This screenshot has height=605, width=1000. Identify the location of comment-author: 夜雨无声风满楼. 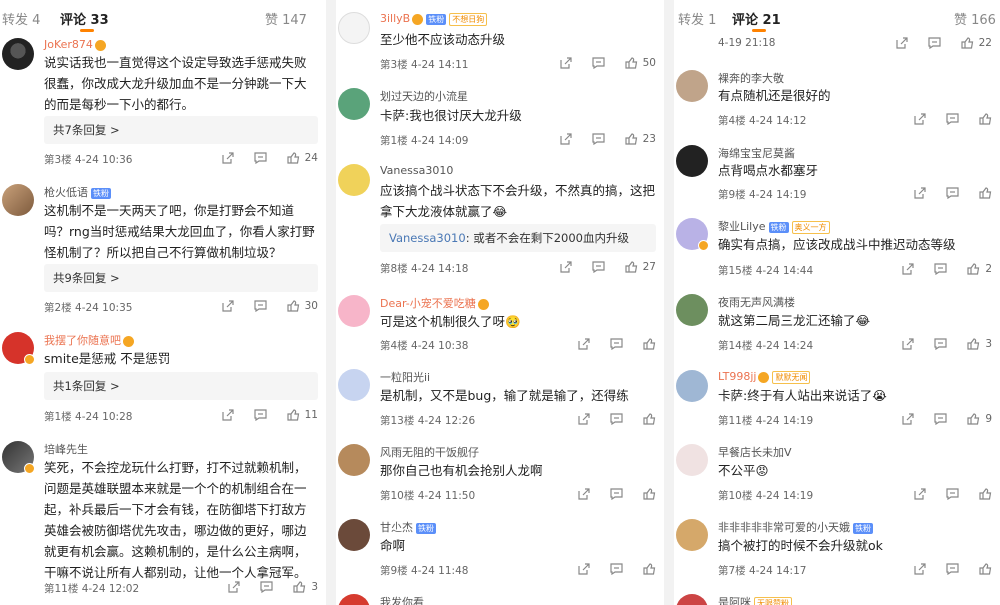
(756, 302).